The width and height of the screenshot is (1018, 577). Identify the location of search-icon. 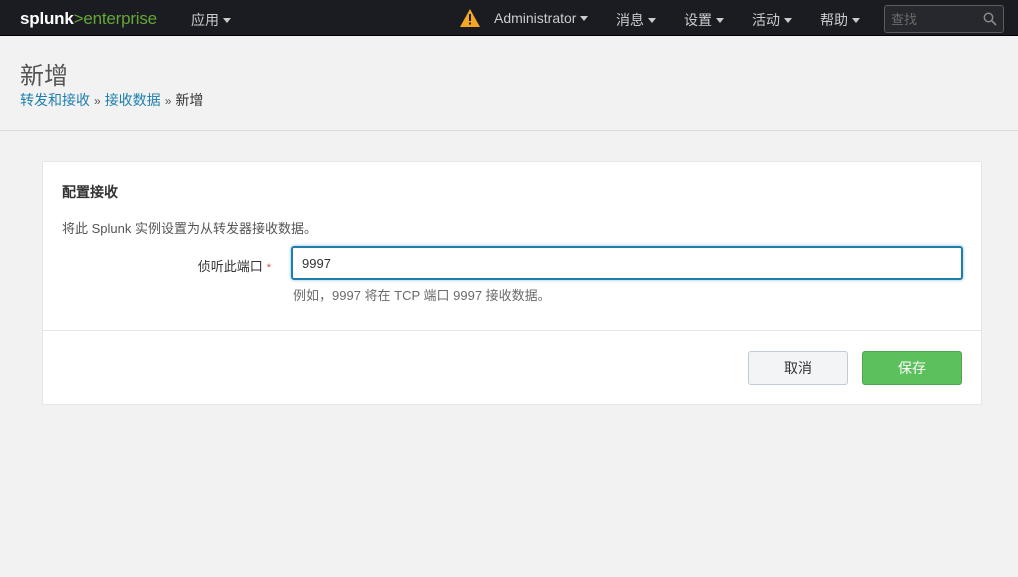
(990, 19).